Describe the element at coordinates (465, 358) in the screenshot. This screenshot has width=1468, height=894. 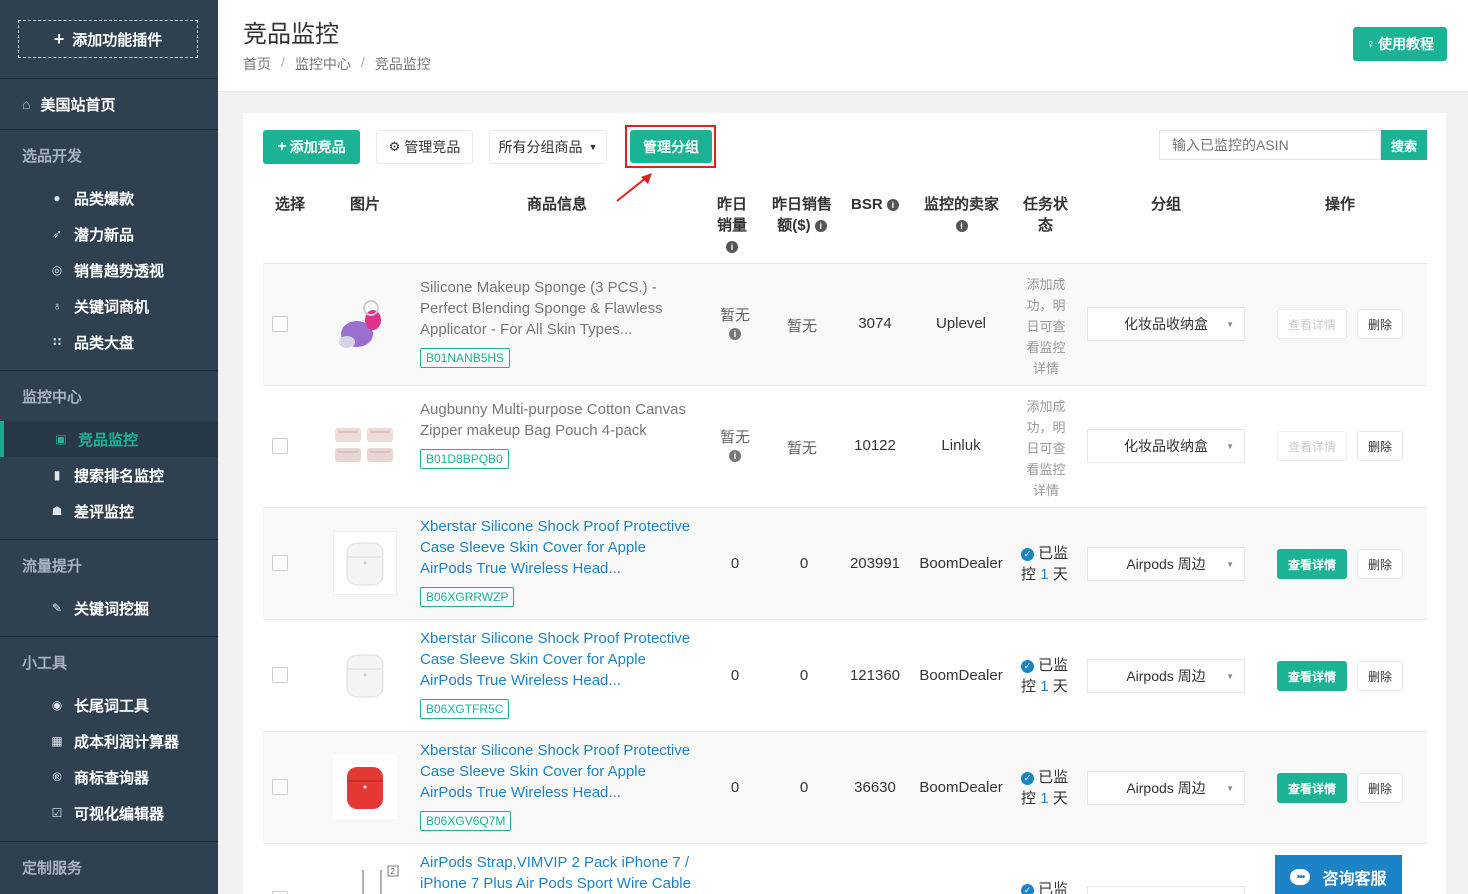
I see `asin-tag: B01NANB5HS` at that location.